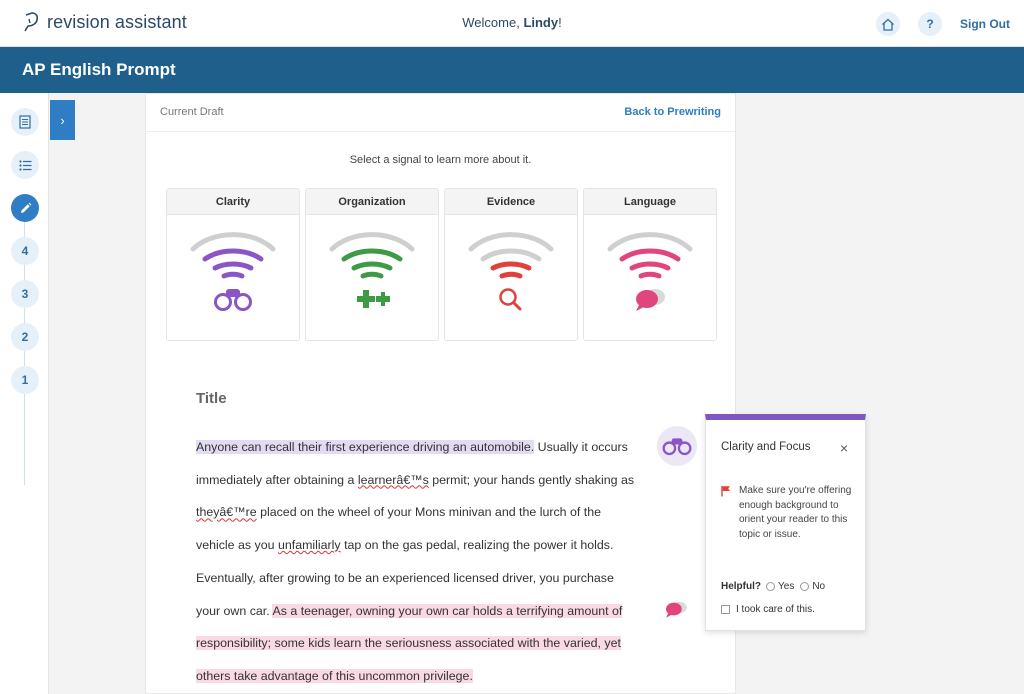  I want to click on signal-card-clarity: Clarity, so click(233, 264).